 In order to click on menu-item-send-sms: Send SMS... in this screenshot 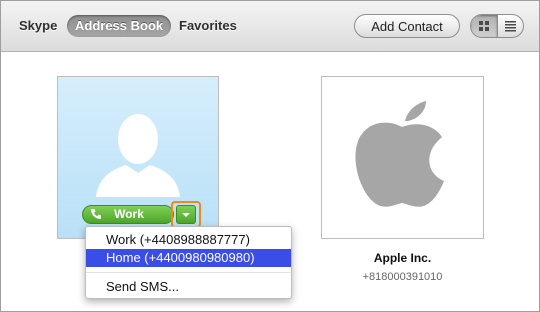, I will do `click(188, 287)`.